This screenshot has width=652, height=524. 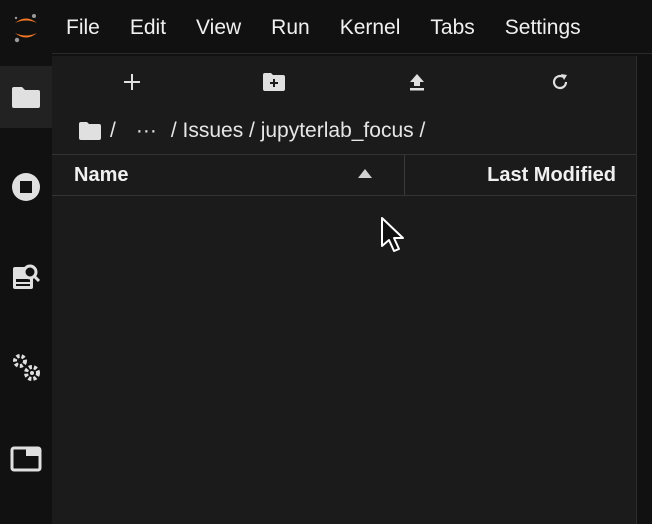 I want to click on new-folder-icon, so click(x=274, y=82).